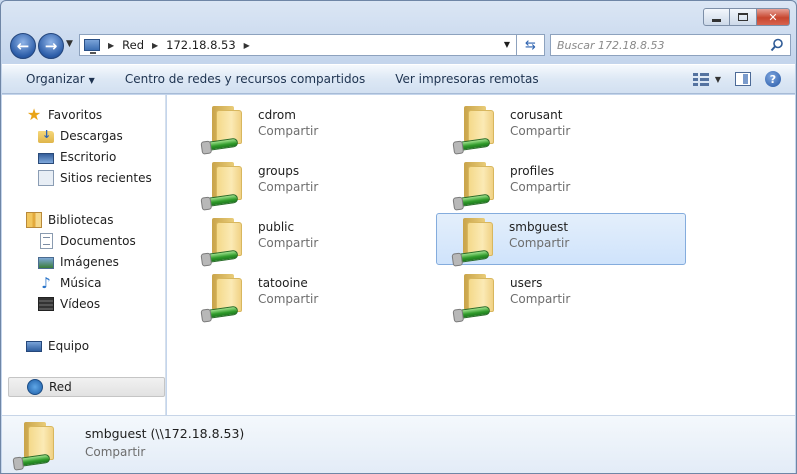  I want to click on back-button: ←, so click(23, 46).